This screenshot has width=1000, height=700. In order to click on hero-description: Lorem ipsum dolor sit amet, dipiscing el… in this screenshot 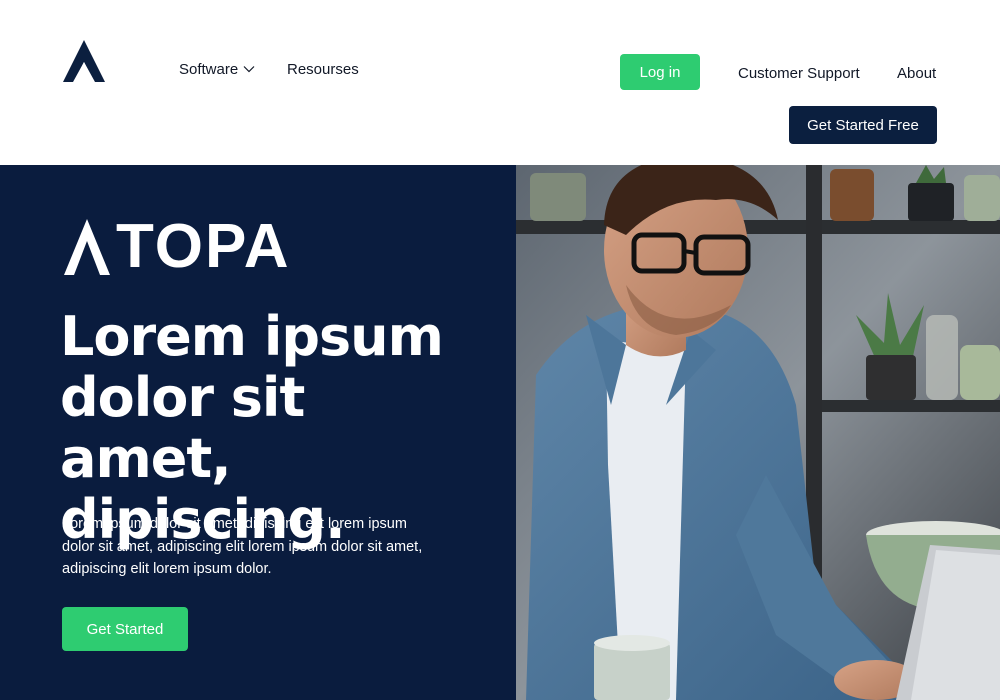, I will do `click(242, 546)`.